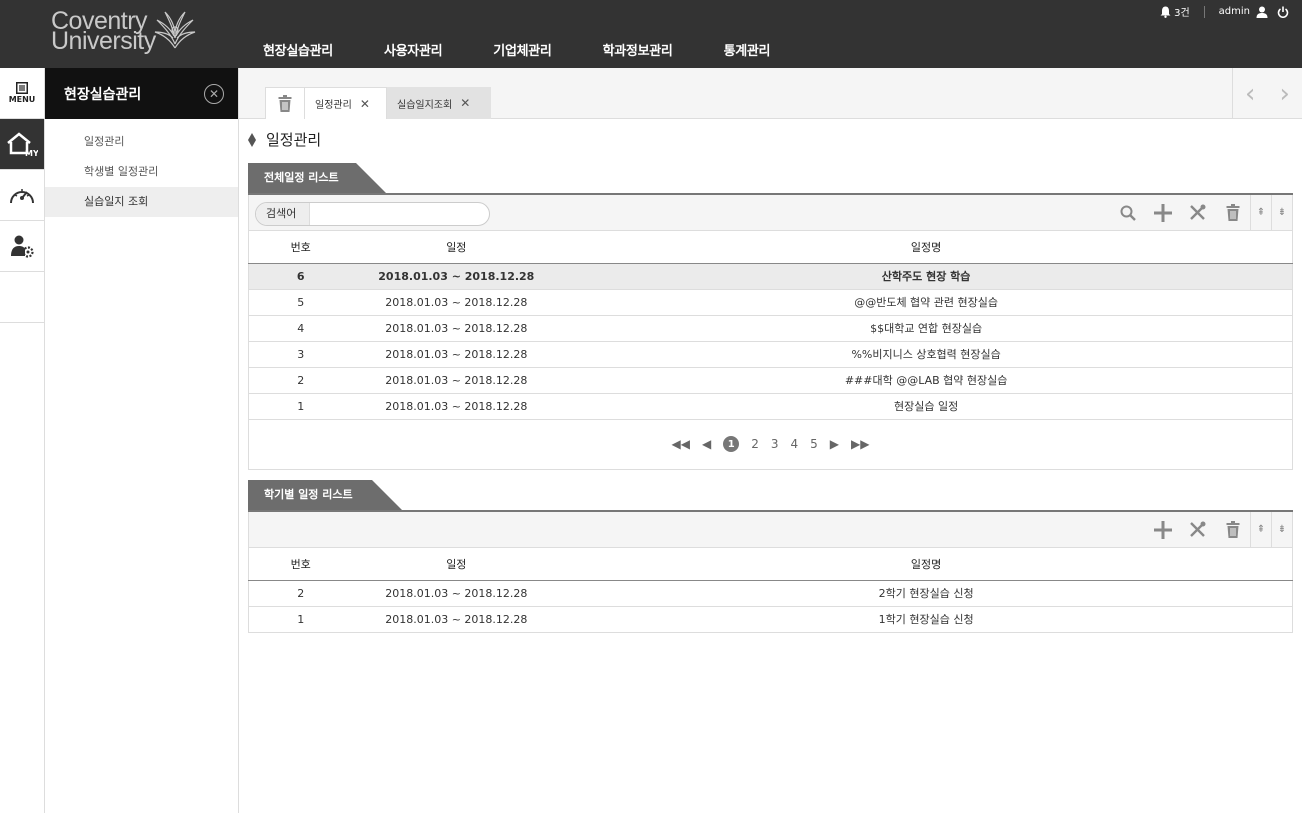 The width and height of the screenshot is (1302, 813). What do you see at coordinates (860, 444) in the screenshot?
I see `last-page-icon: ▶▶` at bounding box center [860, 444].